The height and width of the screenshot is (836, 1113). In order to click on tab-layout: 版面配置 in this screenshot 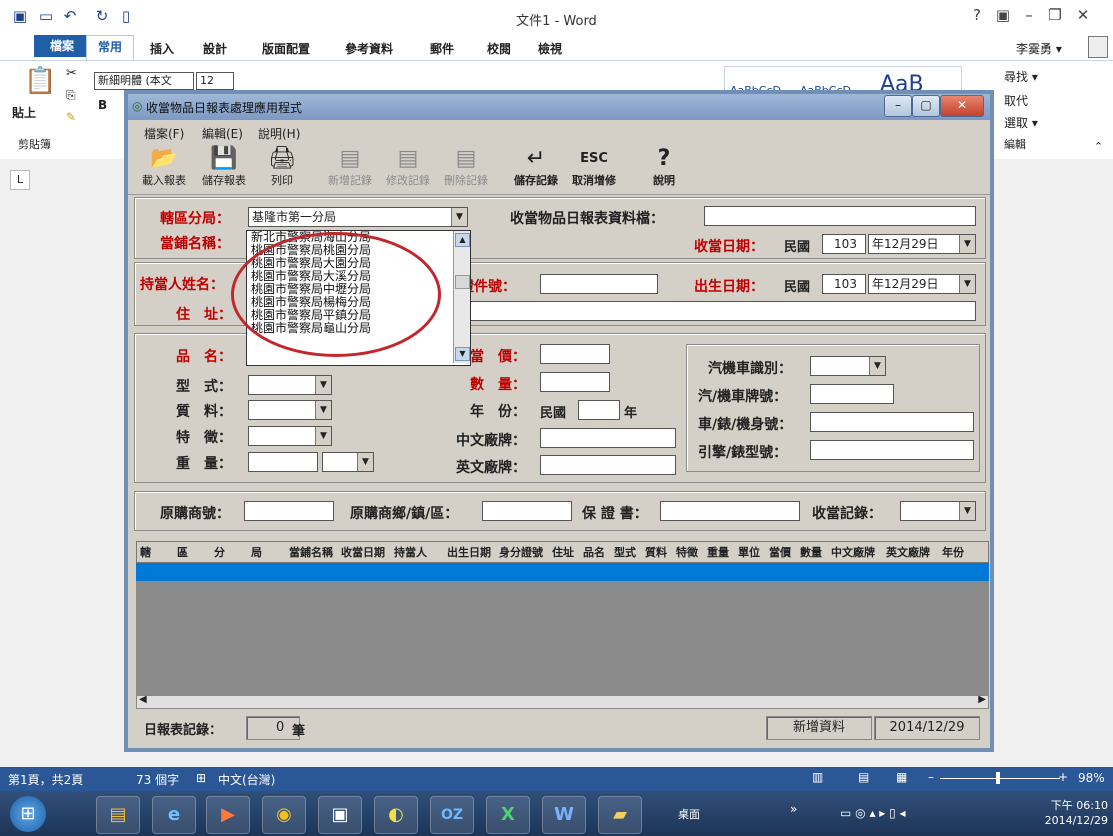, I will do `click(286, 48)`.